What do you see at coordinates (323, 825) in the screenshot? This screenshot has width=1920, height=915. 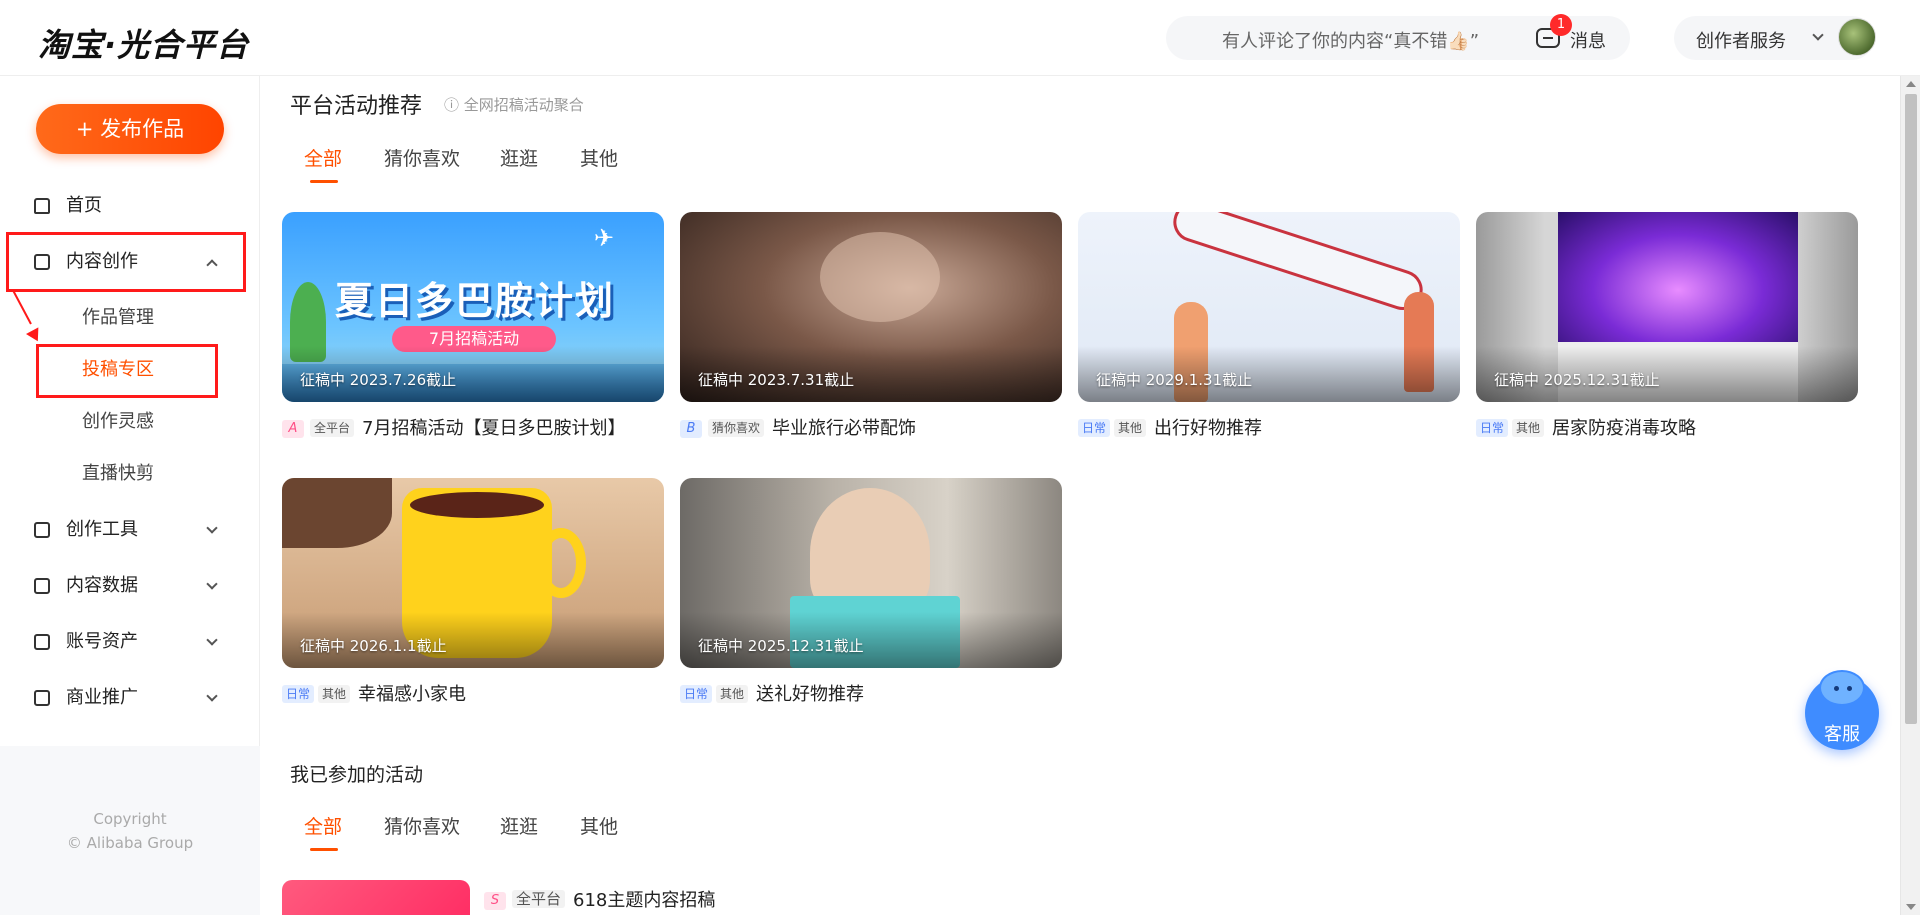 I see `joined-tab-all: 全部` at bounding box center [323, 825].